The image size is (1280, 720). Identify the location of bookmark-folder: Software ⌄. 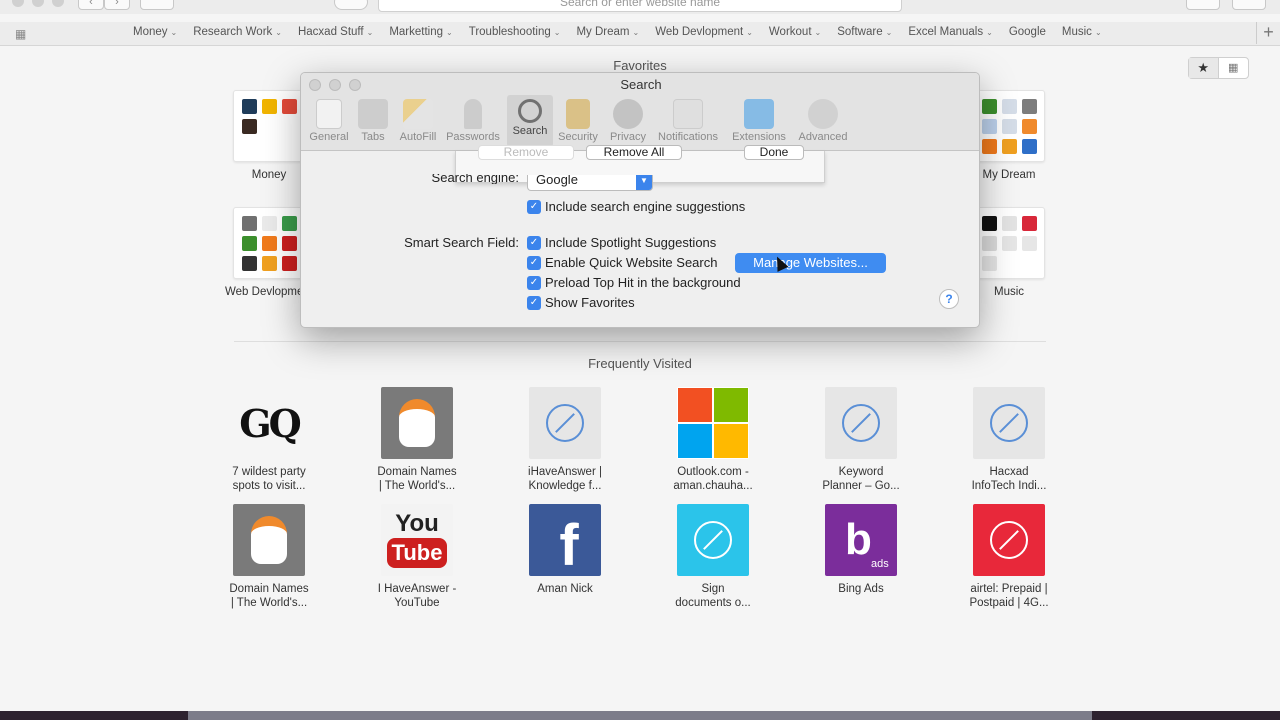
(864, 32).